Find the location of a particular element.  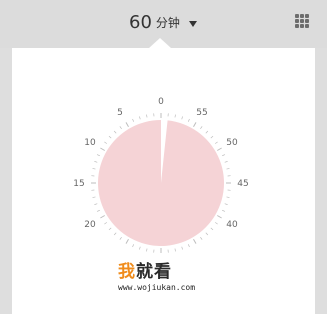

watermark-logo: 我就看 is located at coordinates (145, 272).